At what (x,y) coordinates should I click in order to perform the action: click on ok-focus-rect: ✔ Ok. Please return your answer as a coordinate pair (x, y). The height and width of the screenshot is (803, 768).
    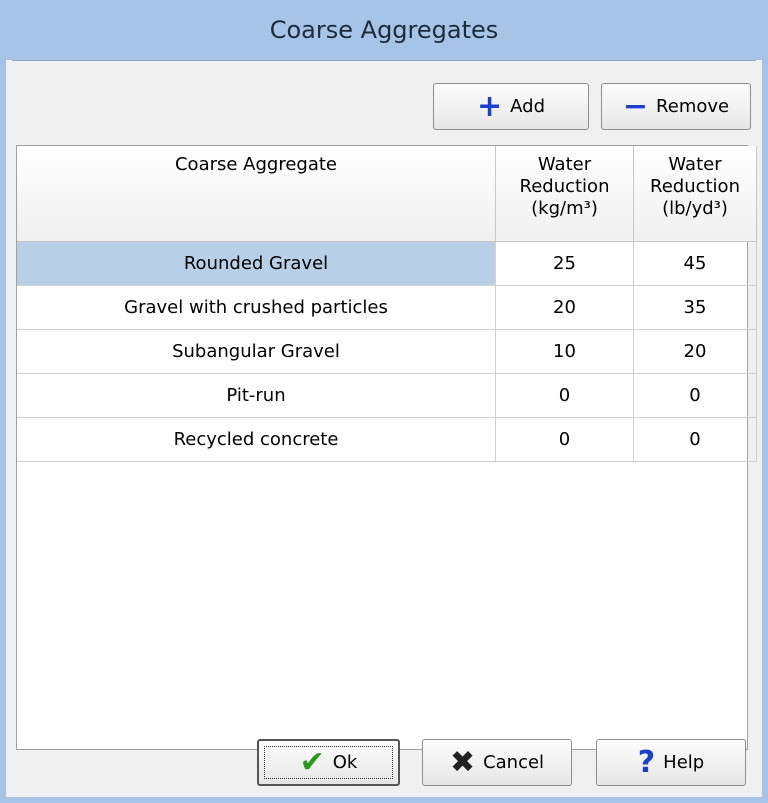
    Looking at the image, I should click on (328, 762).